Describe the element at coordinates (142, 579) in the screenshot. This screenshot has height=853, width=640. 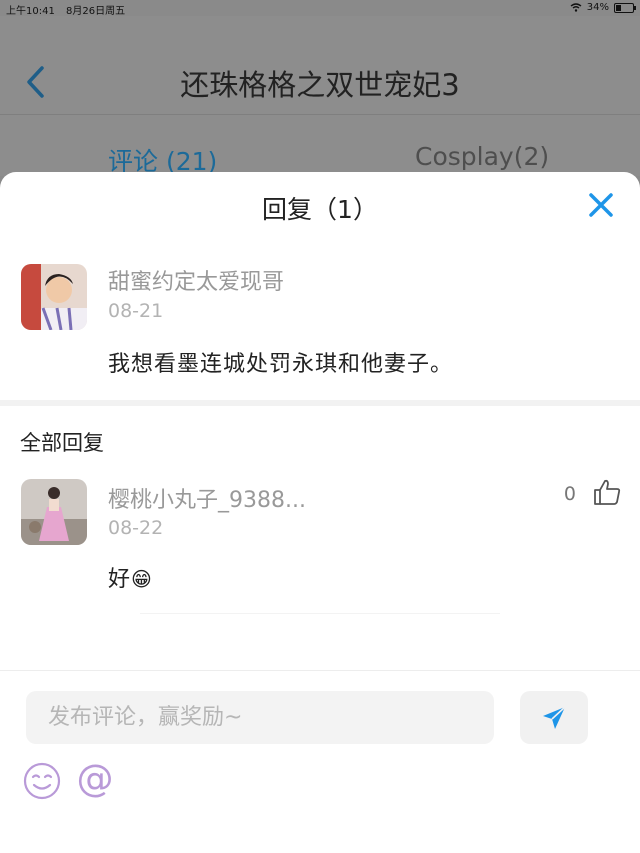
I see `grin-emoji: 😁` at that location.